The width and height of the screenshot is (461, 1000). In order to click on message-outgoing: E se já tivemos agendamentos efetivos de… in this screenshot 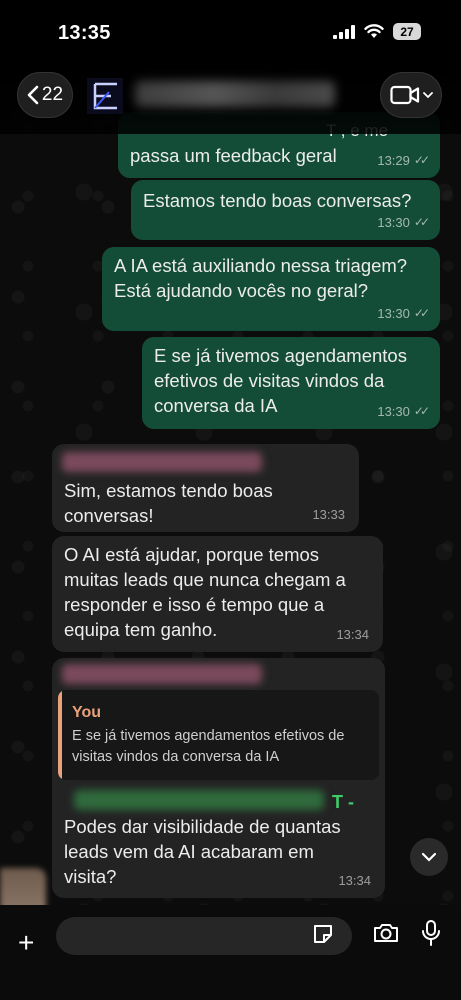, I will do `click(291, 383)`.